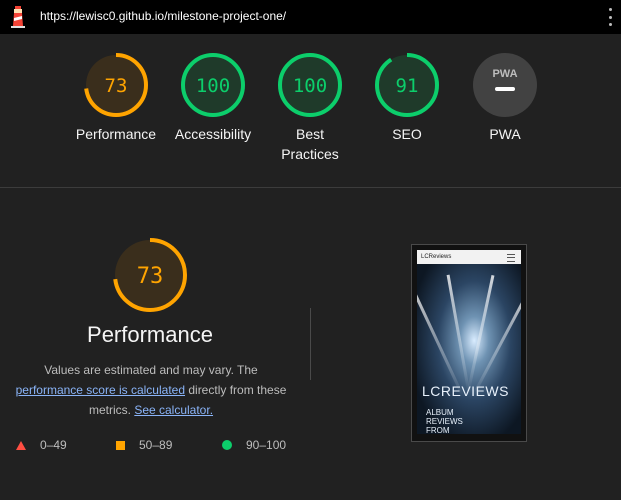  I want to click on gauge-seo-score: 91, so click(407, 86).